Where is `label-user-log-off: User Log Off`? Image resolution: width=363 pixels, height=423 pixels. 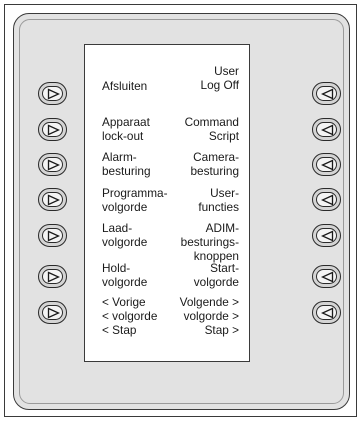 label-user-log-off: User Log Off is located at coordinates (219, 78).